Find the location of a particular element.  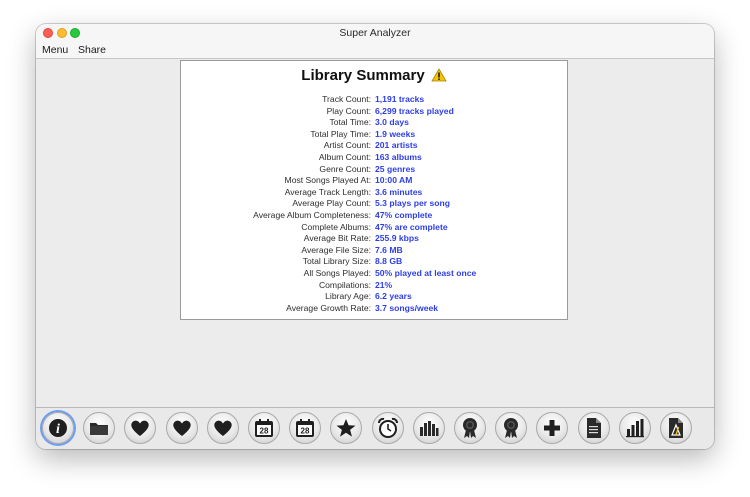

info-icon: i is located at coordinates (58, 428).